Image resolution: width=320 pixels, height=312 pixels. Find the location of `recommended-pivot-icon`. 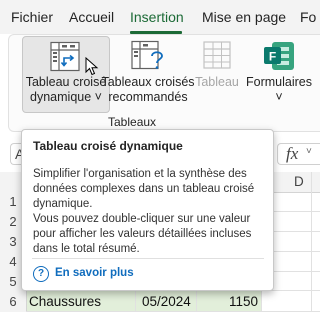

recommended-pivot-icon is located at coordinates (147, 55).